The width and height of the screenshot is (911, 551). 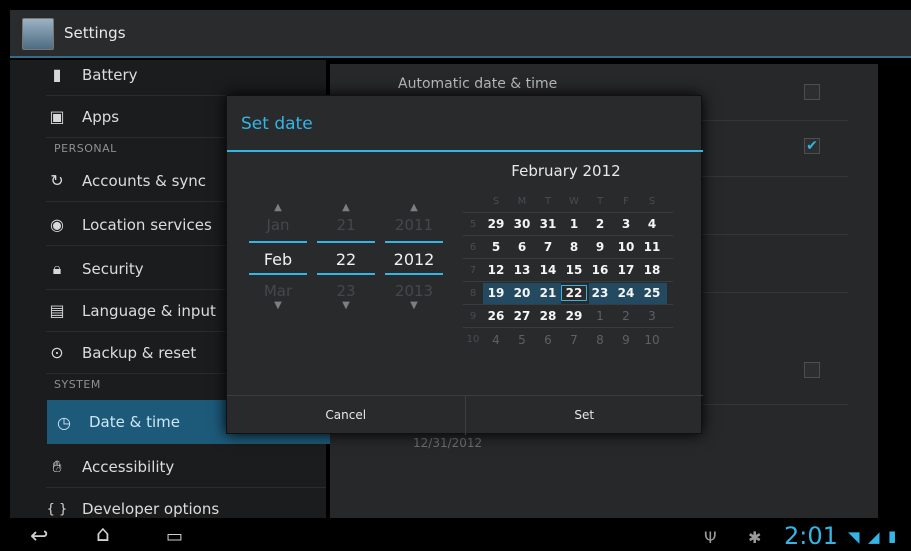 I want to click on sidebar-item-label: Backup & reset, so click(x=139, y=352).